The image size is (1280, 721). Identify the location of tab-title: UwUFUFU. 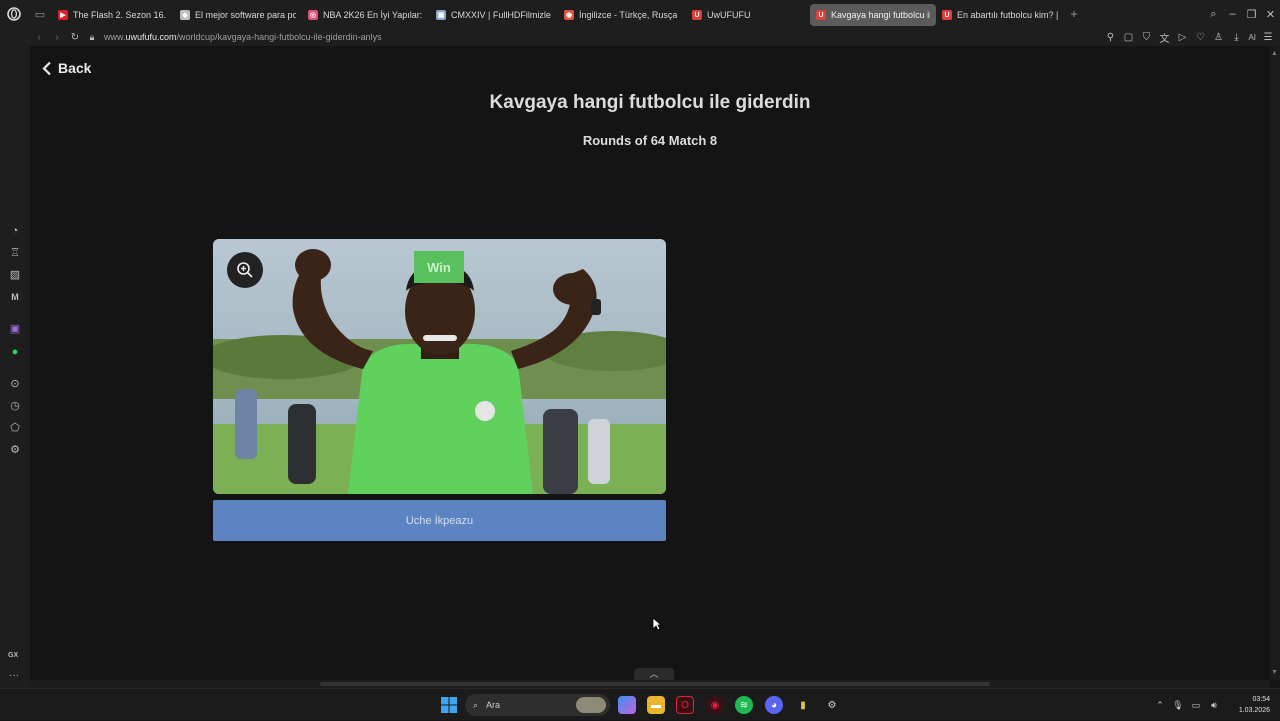
(729, 15).